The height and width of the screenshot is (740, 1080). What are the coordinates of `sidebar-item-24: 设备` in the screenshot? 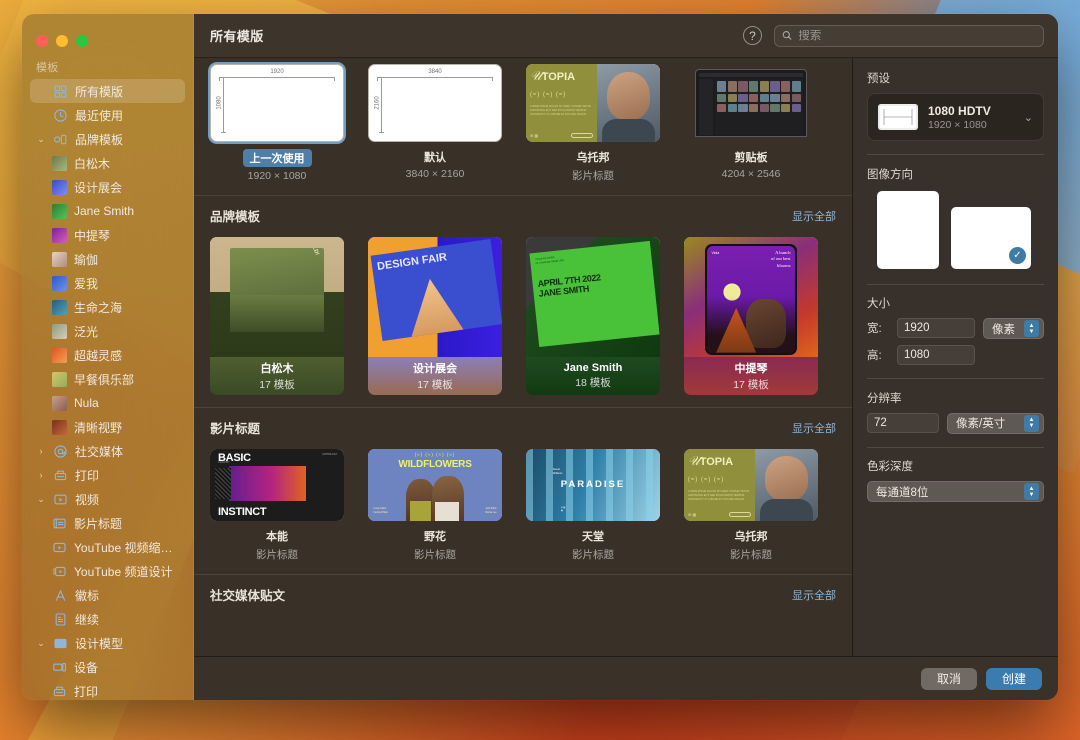 It's located at (107, 667).